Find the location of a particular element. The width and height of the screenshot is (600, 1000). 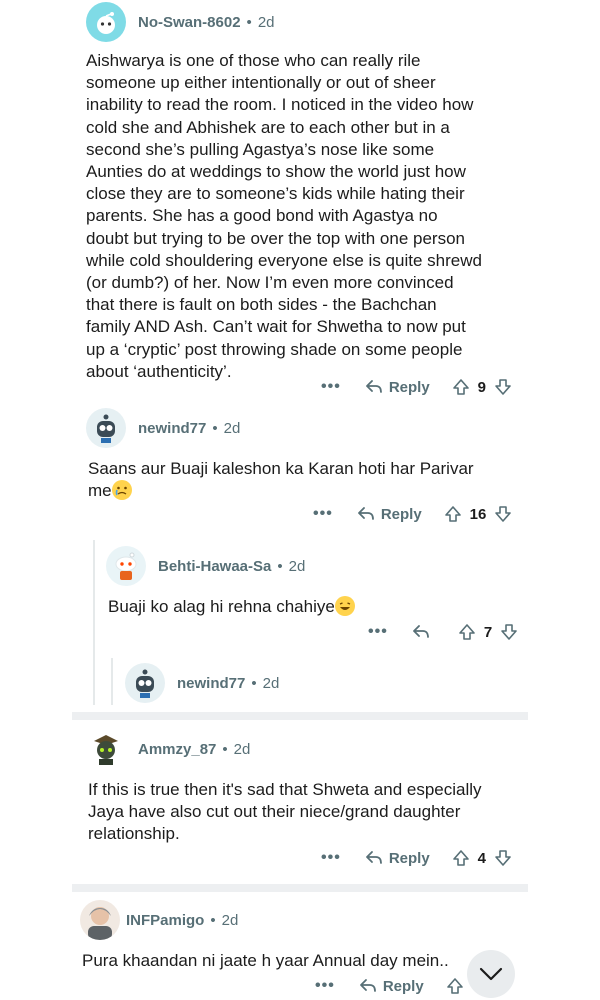

vote-control: 7 is located at coordinates (488, 632).